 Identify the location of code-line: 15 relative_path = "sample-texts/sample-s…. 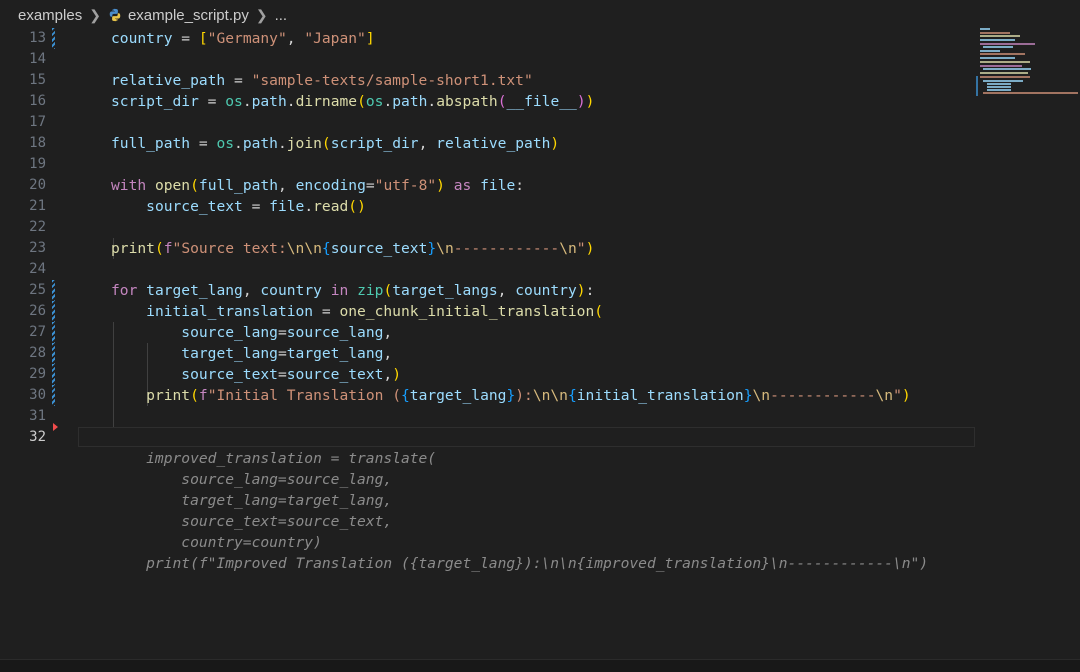
(487, 80).